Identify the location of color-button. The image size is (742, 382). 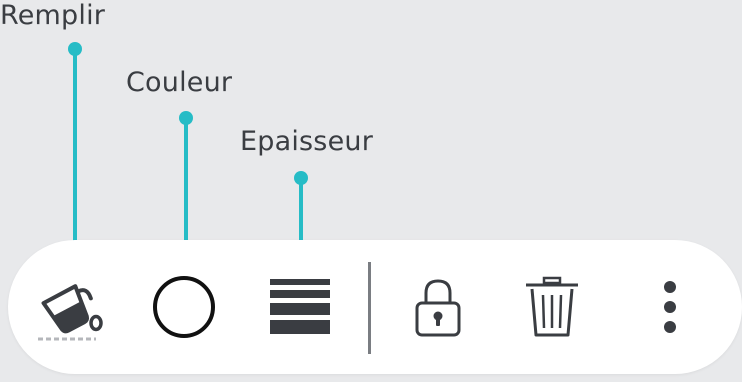
(184, 307).